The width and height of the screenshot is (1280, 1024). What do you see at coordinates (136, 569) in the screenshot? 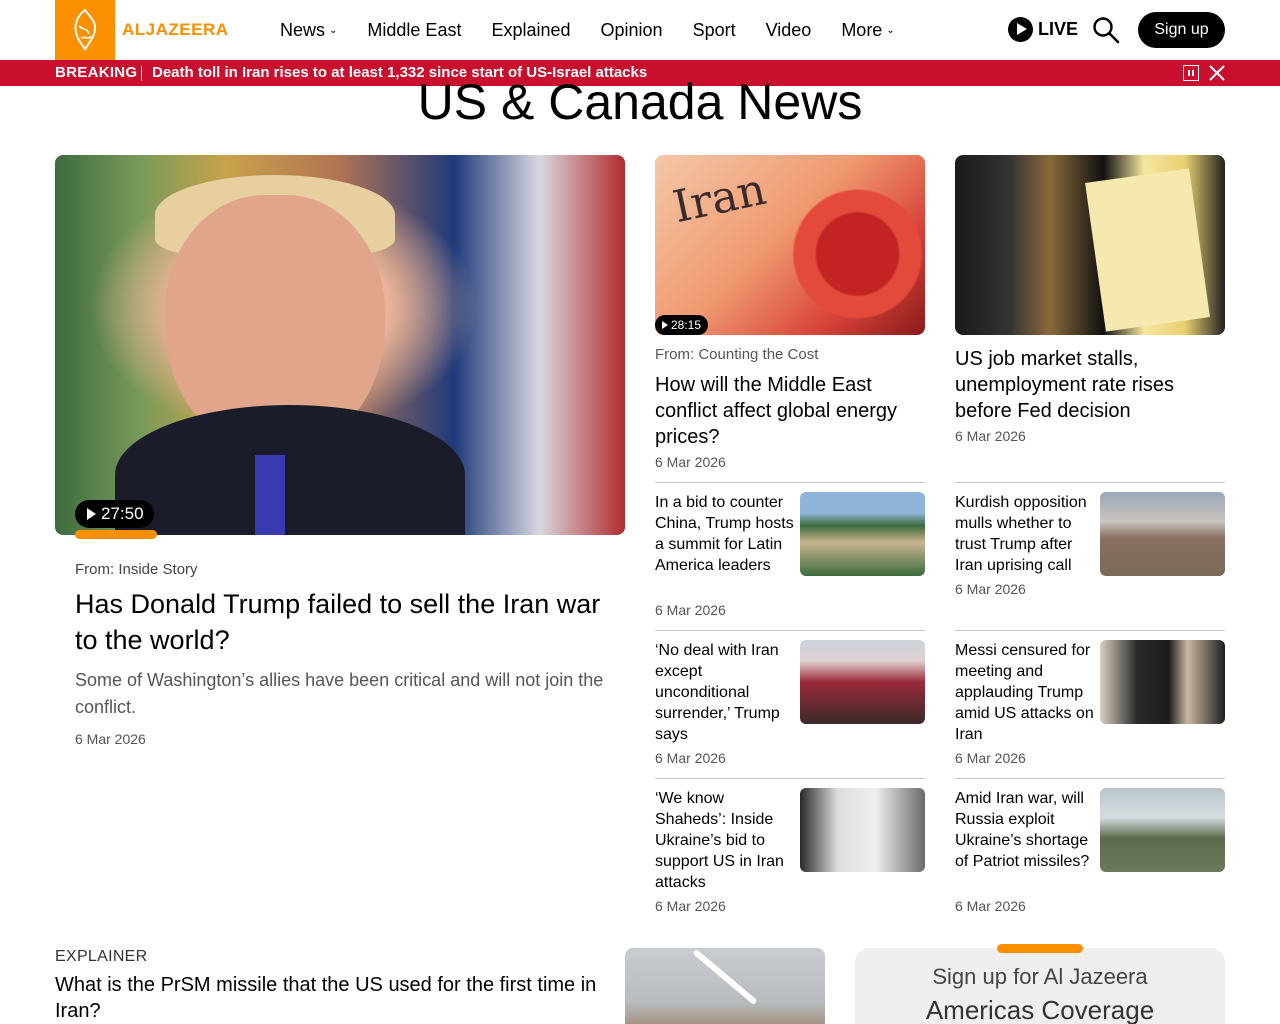
I see `program-source: From: Inside Story` at bounding box center [136, 569].